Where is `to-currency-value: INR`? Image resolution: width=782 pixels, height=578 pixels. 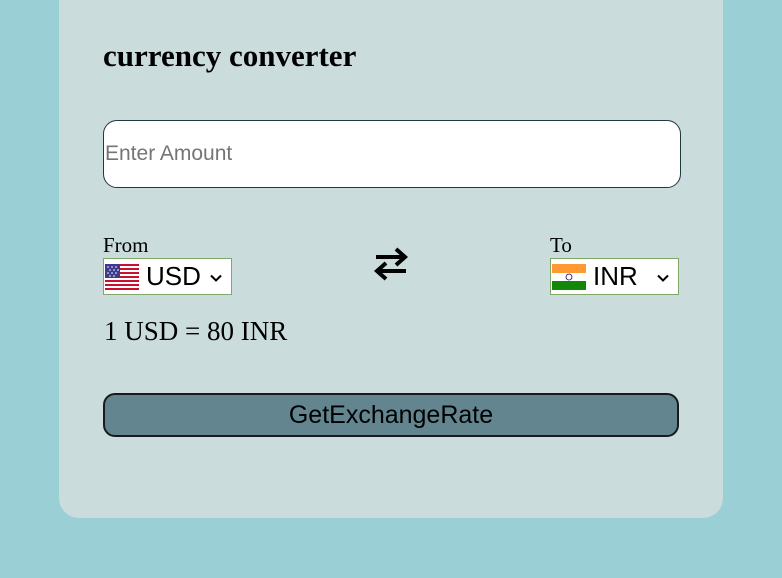
to-currency-value: INR is located at coordinates (615, 276).